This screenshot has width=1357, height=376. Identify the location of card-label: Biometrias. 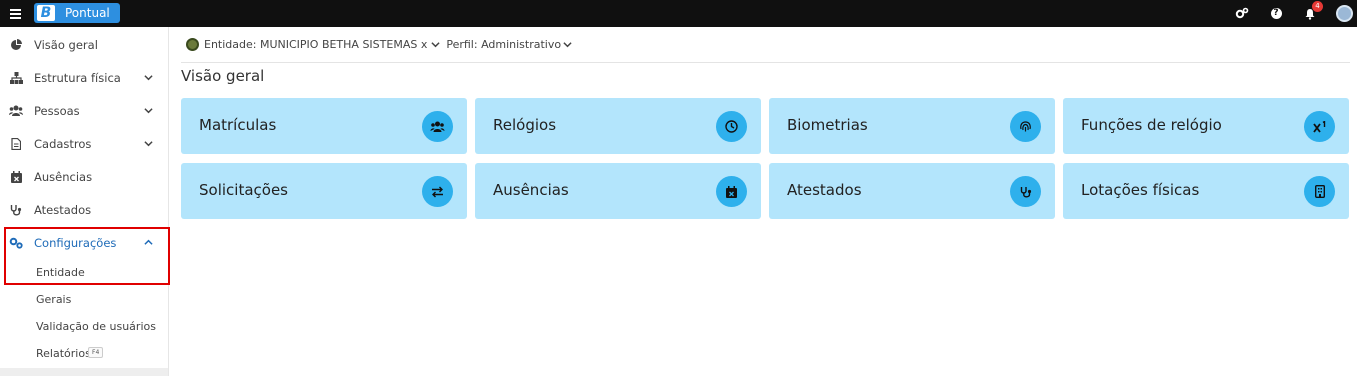
(827, 125).